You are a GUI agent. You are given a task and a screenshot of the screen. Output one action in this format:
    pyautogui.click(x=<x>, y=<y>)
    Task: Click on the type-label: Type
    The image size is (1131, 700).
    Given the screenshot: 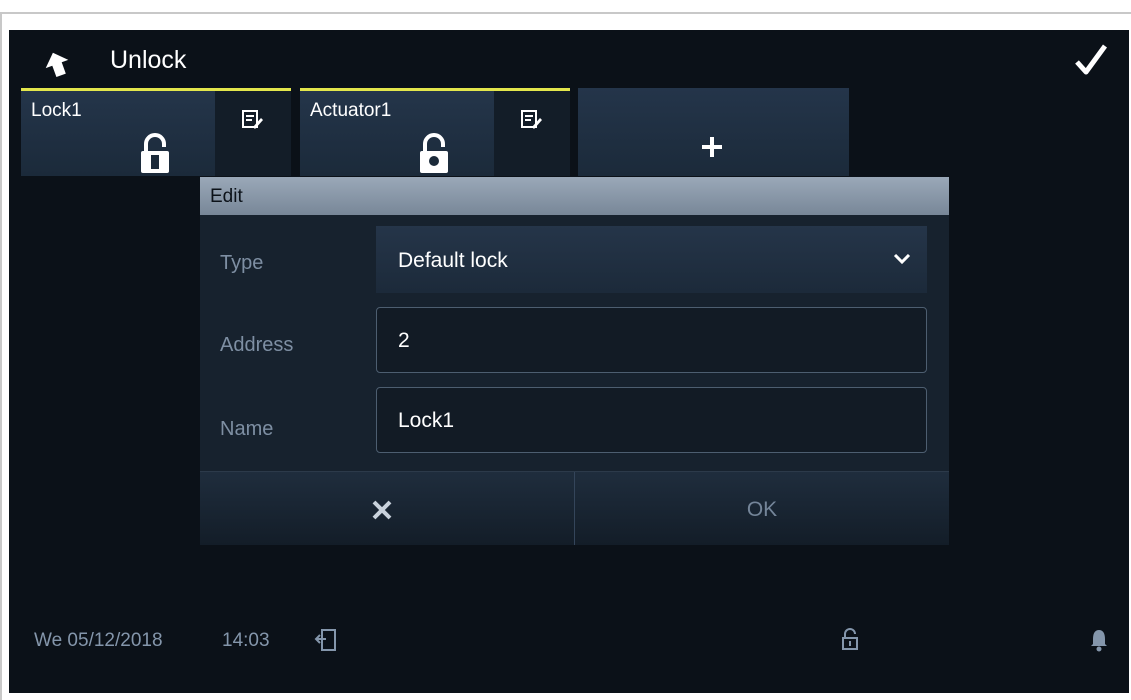 What is the action you would take?
    pyautogui.click(x=242, y=263)
    